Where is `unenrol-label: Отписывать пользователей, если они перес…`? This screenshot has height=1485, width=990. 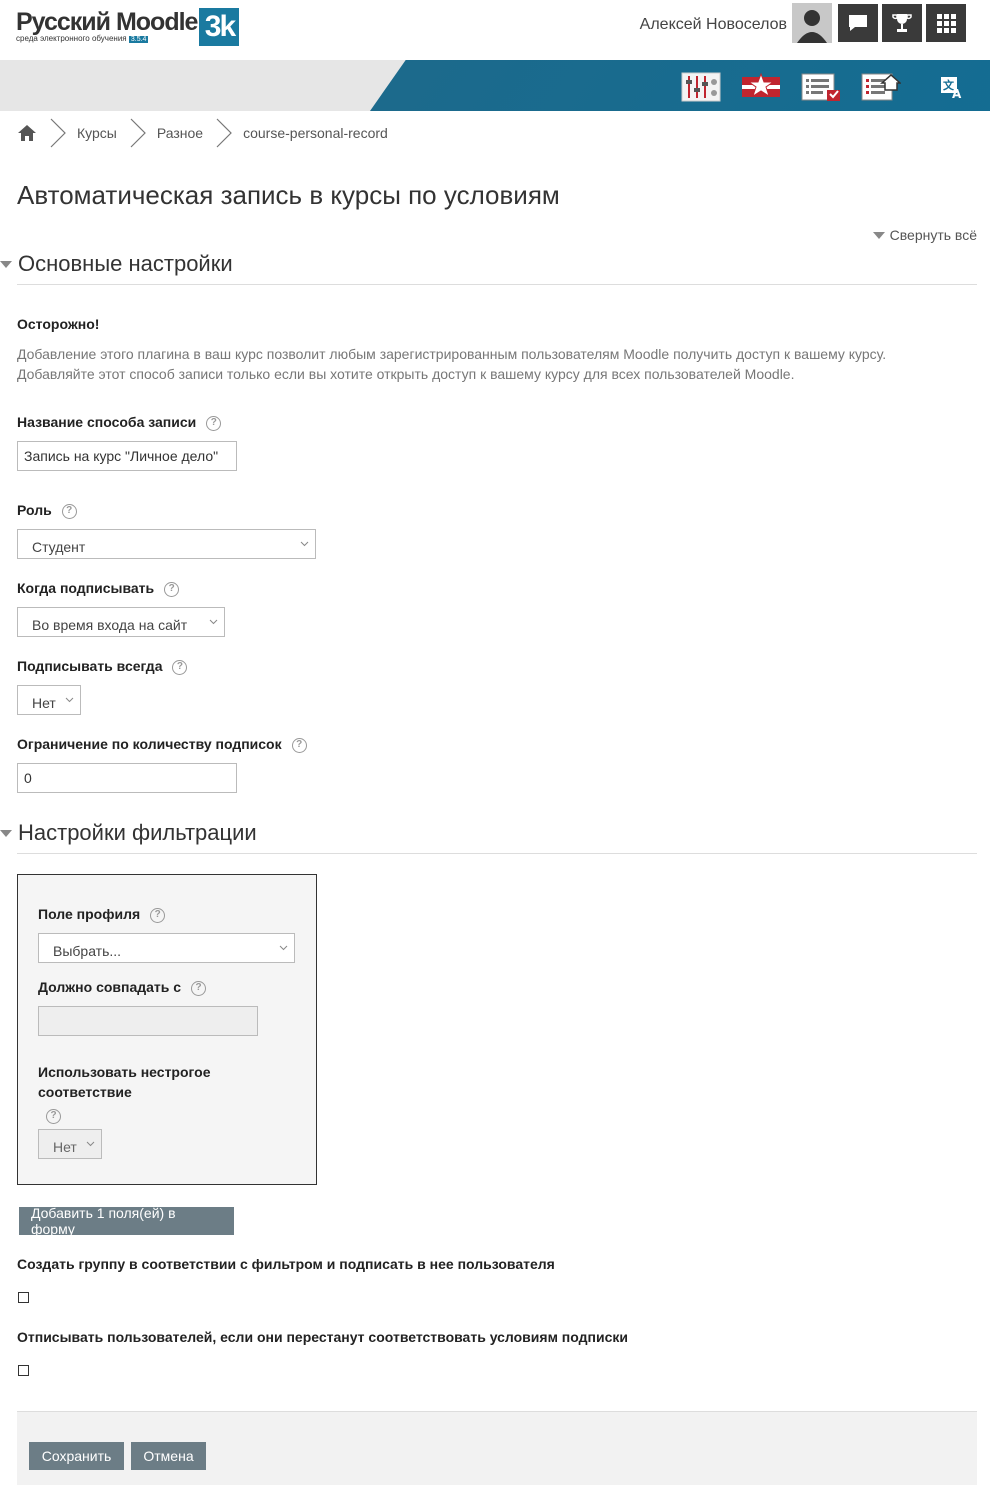
unenrol-label: Отписывать пользователей, если они перес… is located at coordinates (322, 1337).